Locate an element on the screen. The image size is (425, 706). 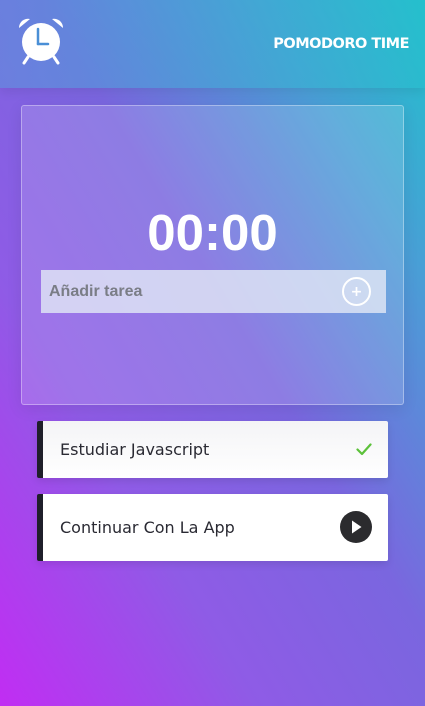
task-item: Continuar Con La App is located at coordinates (212, 527).